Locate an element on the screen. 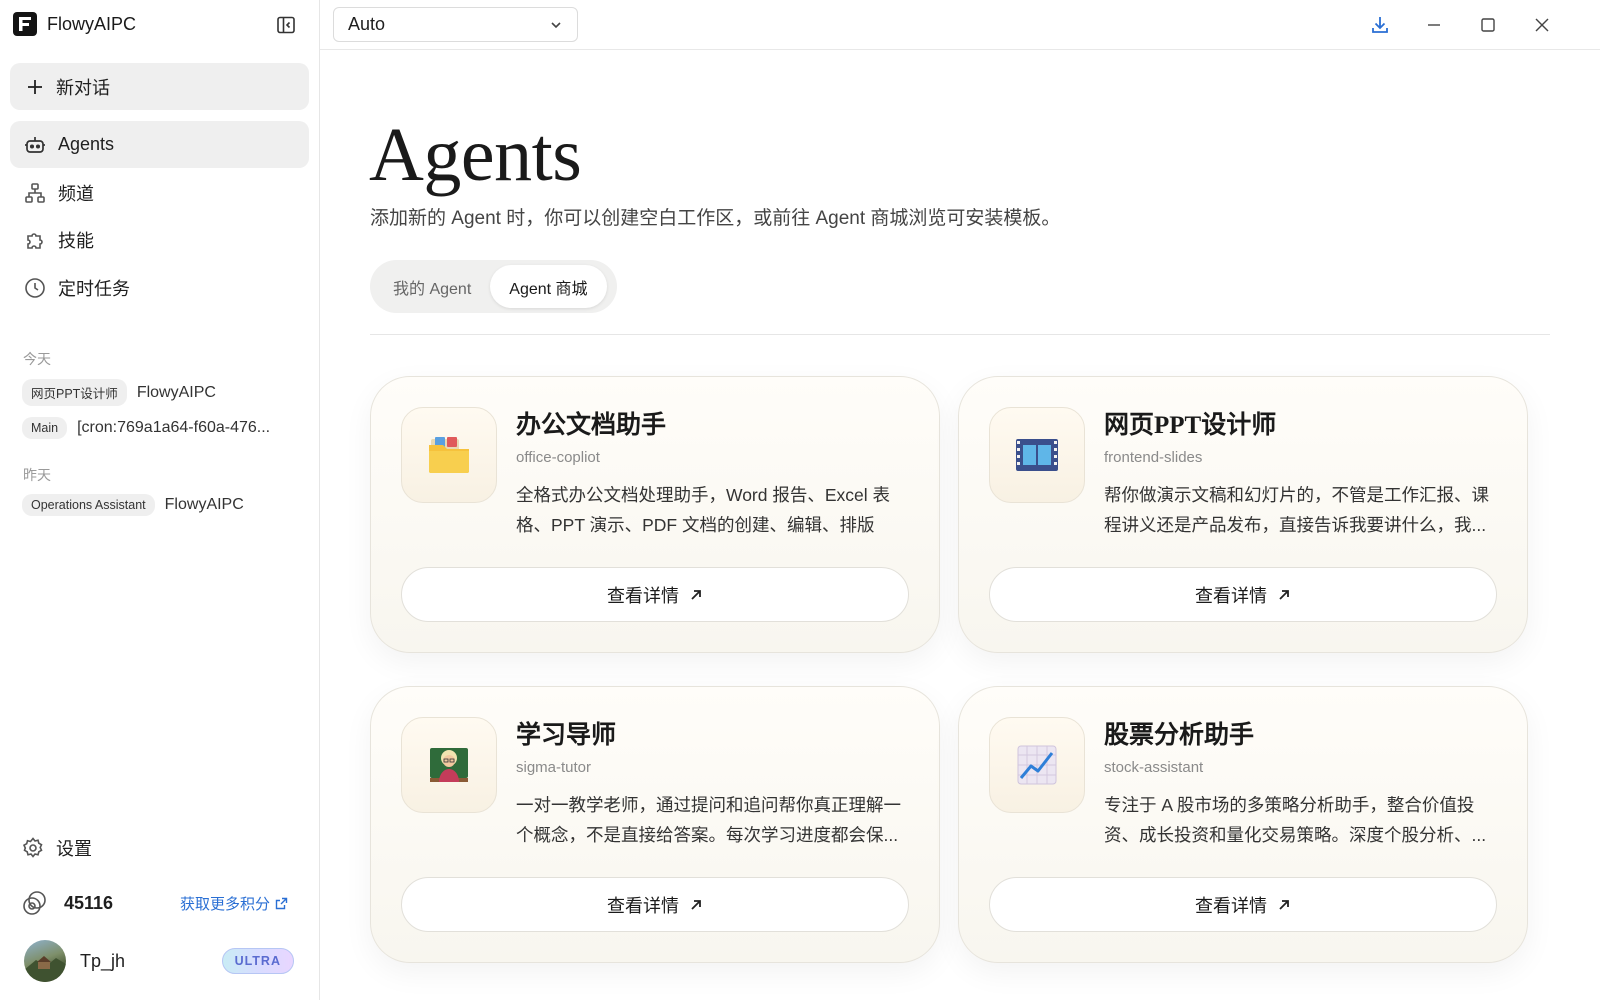  topbar: Auto is located at coordinates (960, 25).